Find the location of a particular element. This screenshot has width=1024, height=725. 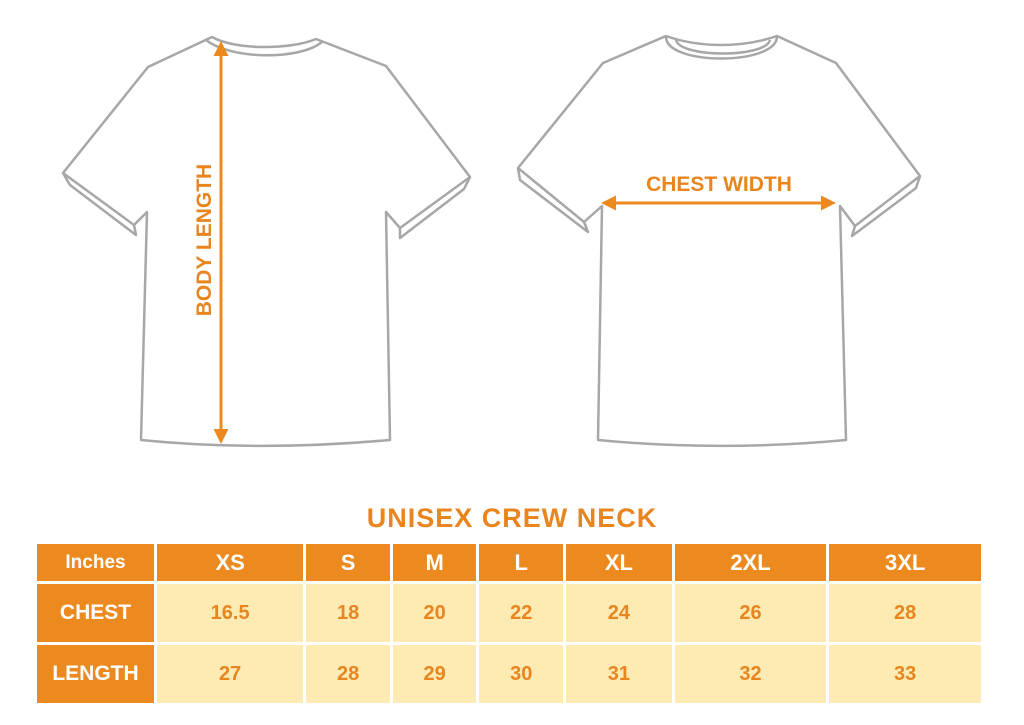

chest-value: 28 is located at coordinates (905, 613).